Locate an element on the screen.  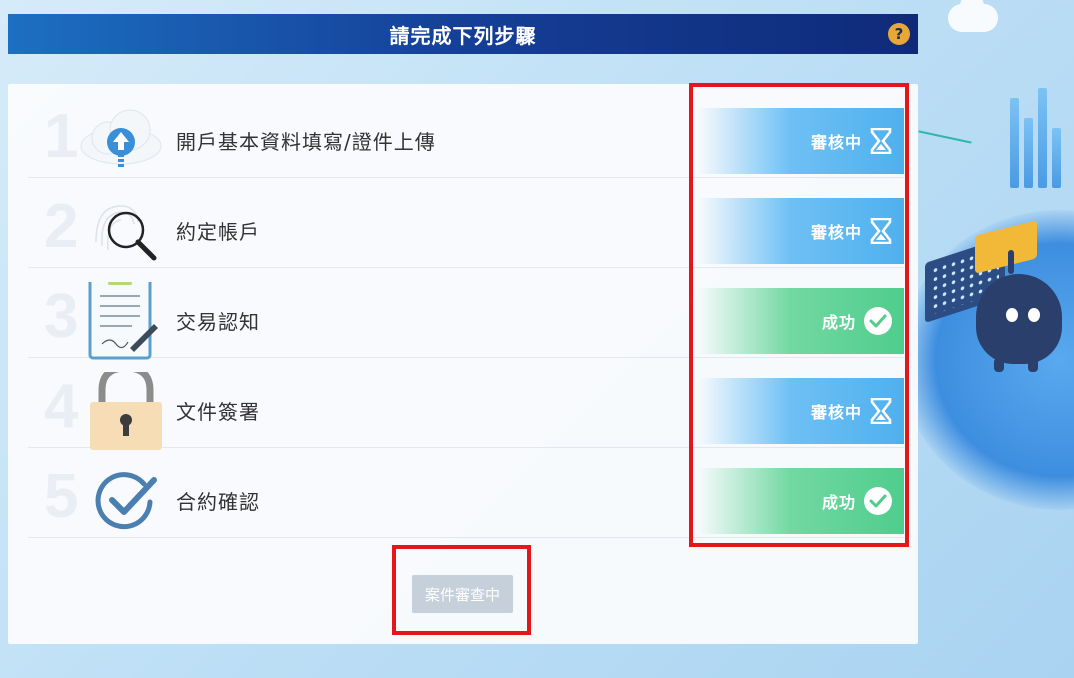
status-highlight-box is located at coordinates (799, 315).